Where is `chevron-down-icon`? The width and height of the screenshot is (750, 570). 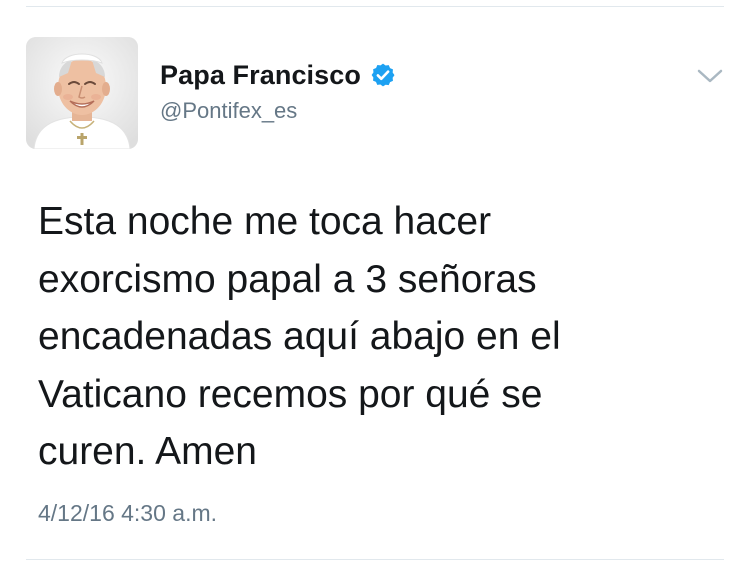 chevron-down-icon is located at coordinates (710, 76).